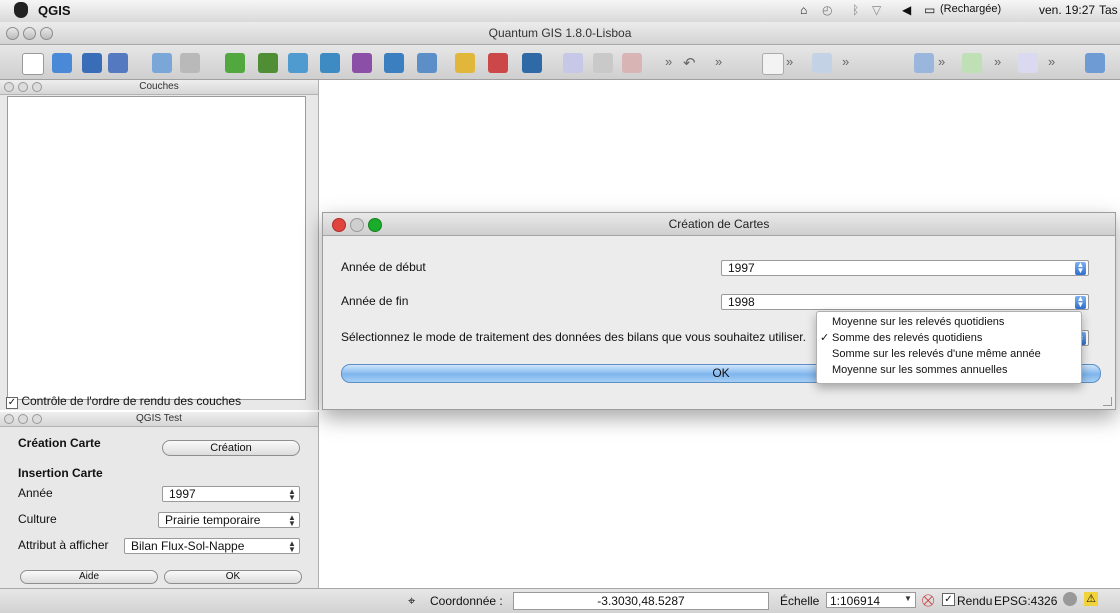  What do you see at coordinates (63, 545) in the screenshot?
I see `attribut-label: Attribut à afficher` at bounding box center [63, 545].